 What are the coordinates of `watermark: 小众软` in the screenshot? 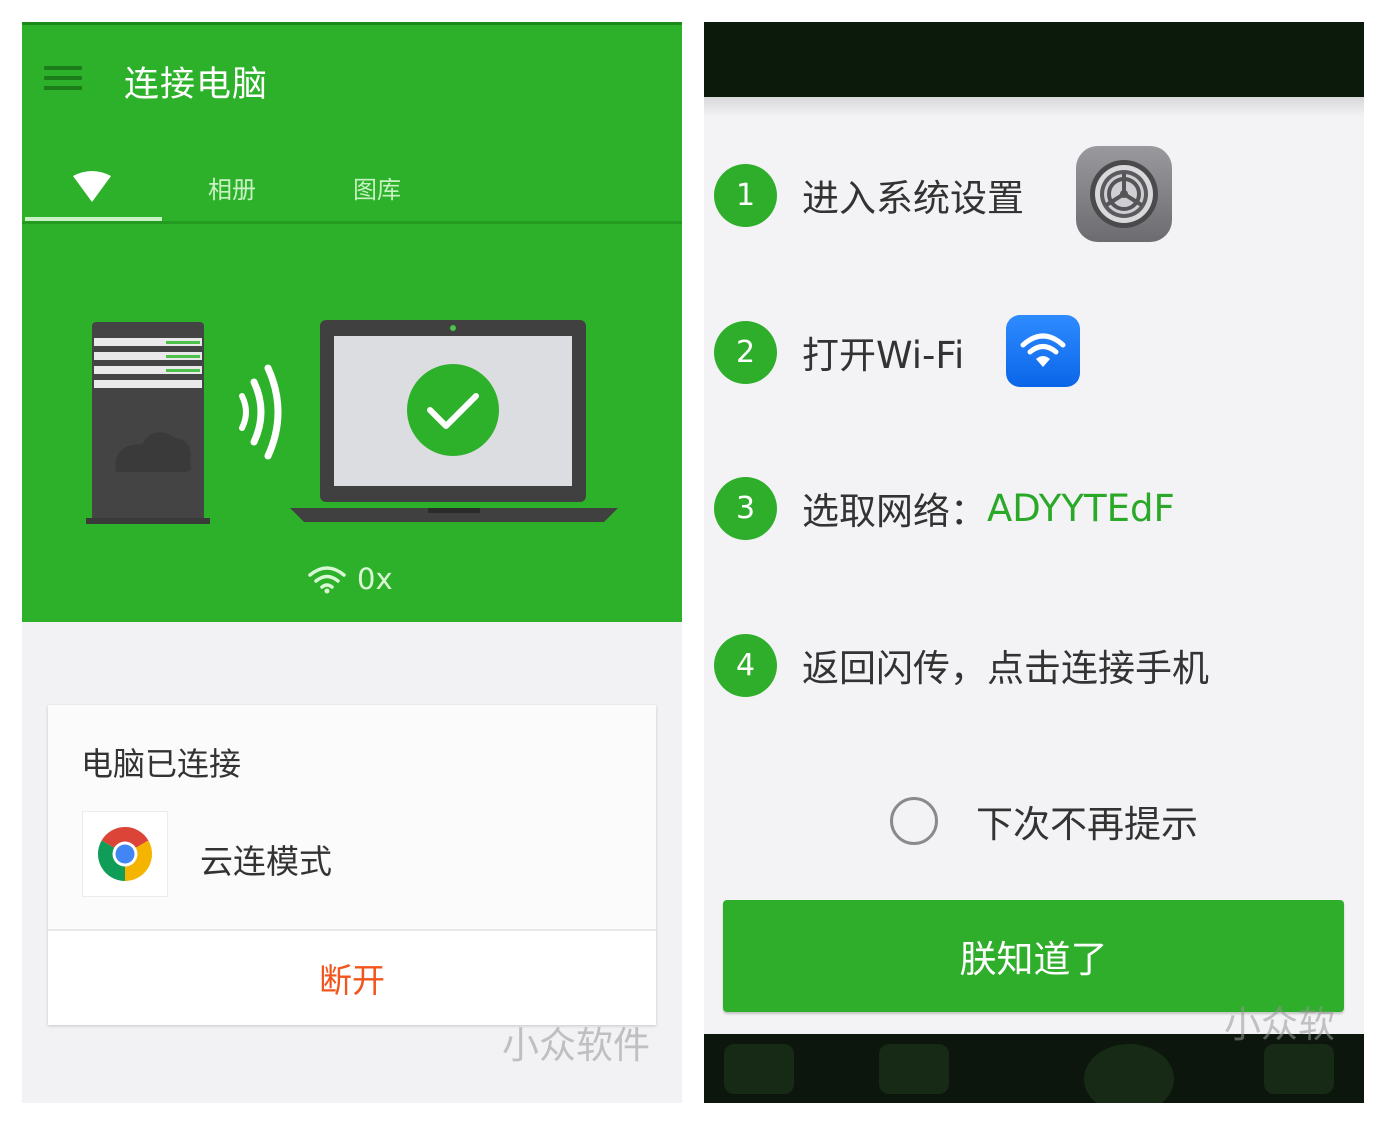 It's located at (1279, 1024).